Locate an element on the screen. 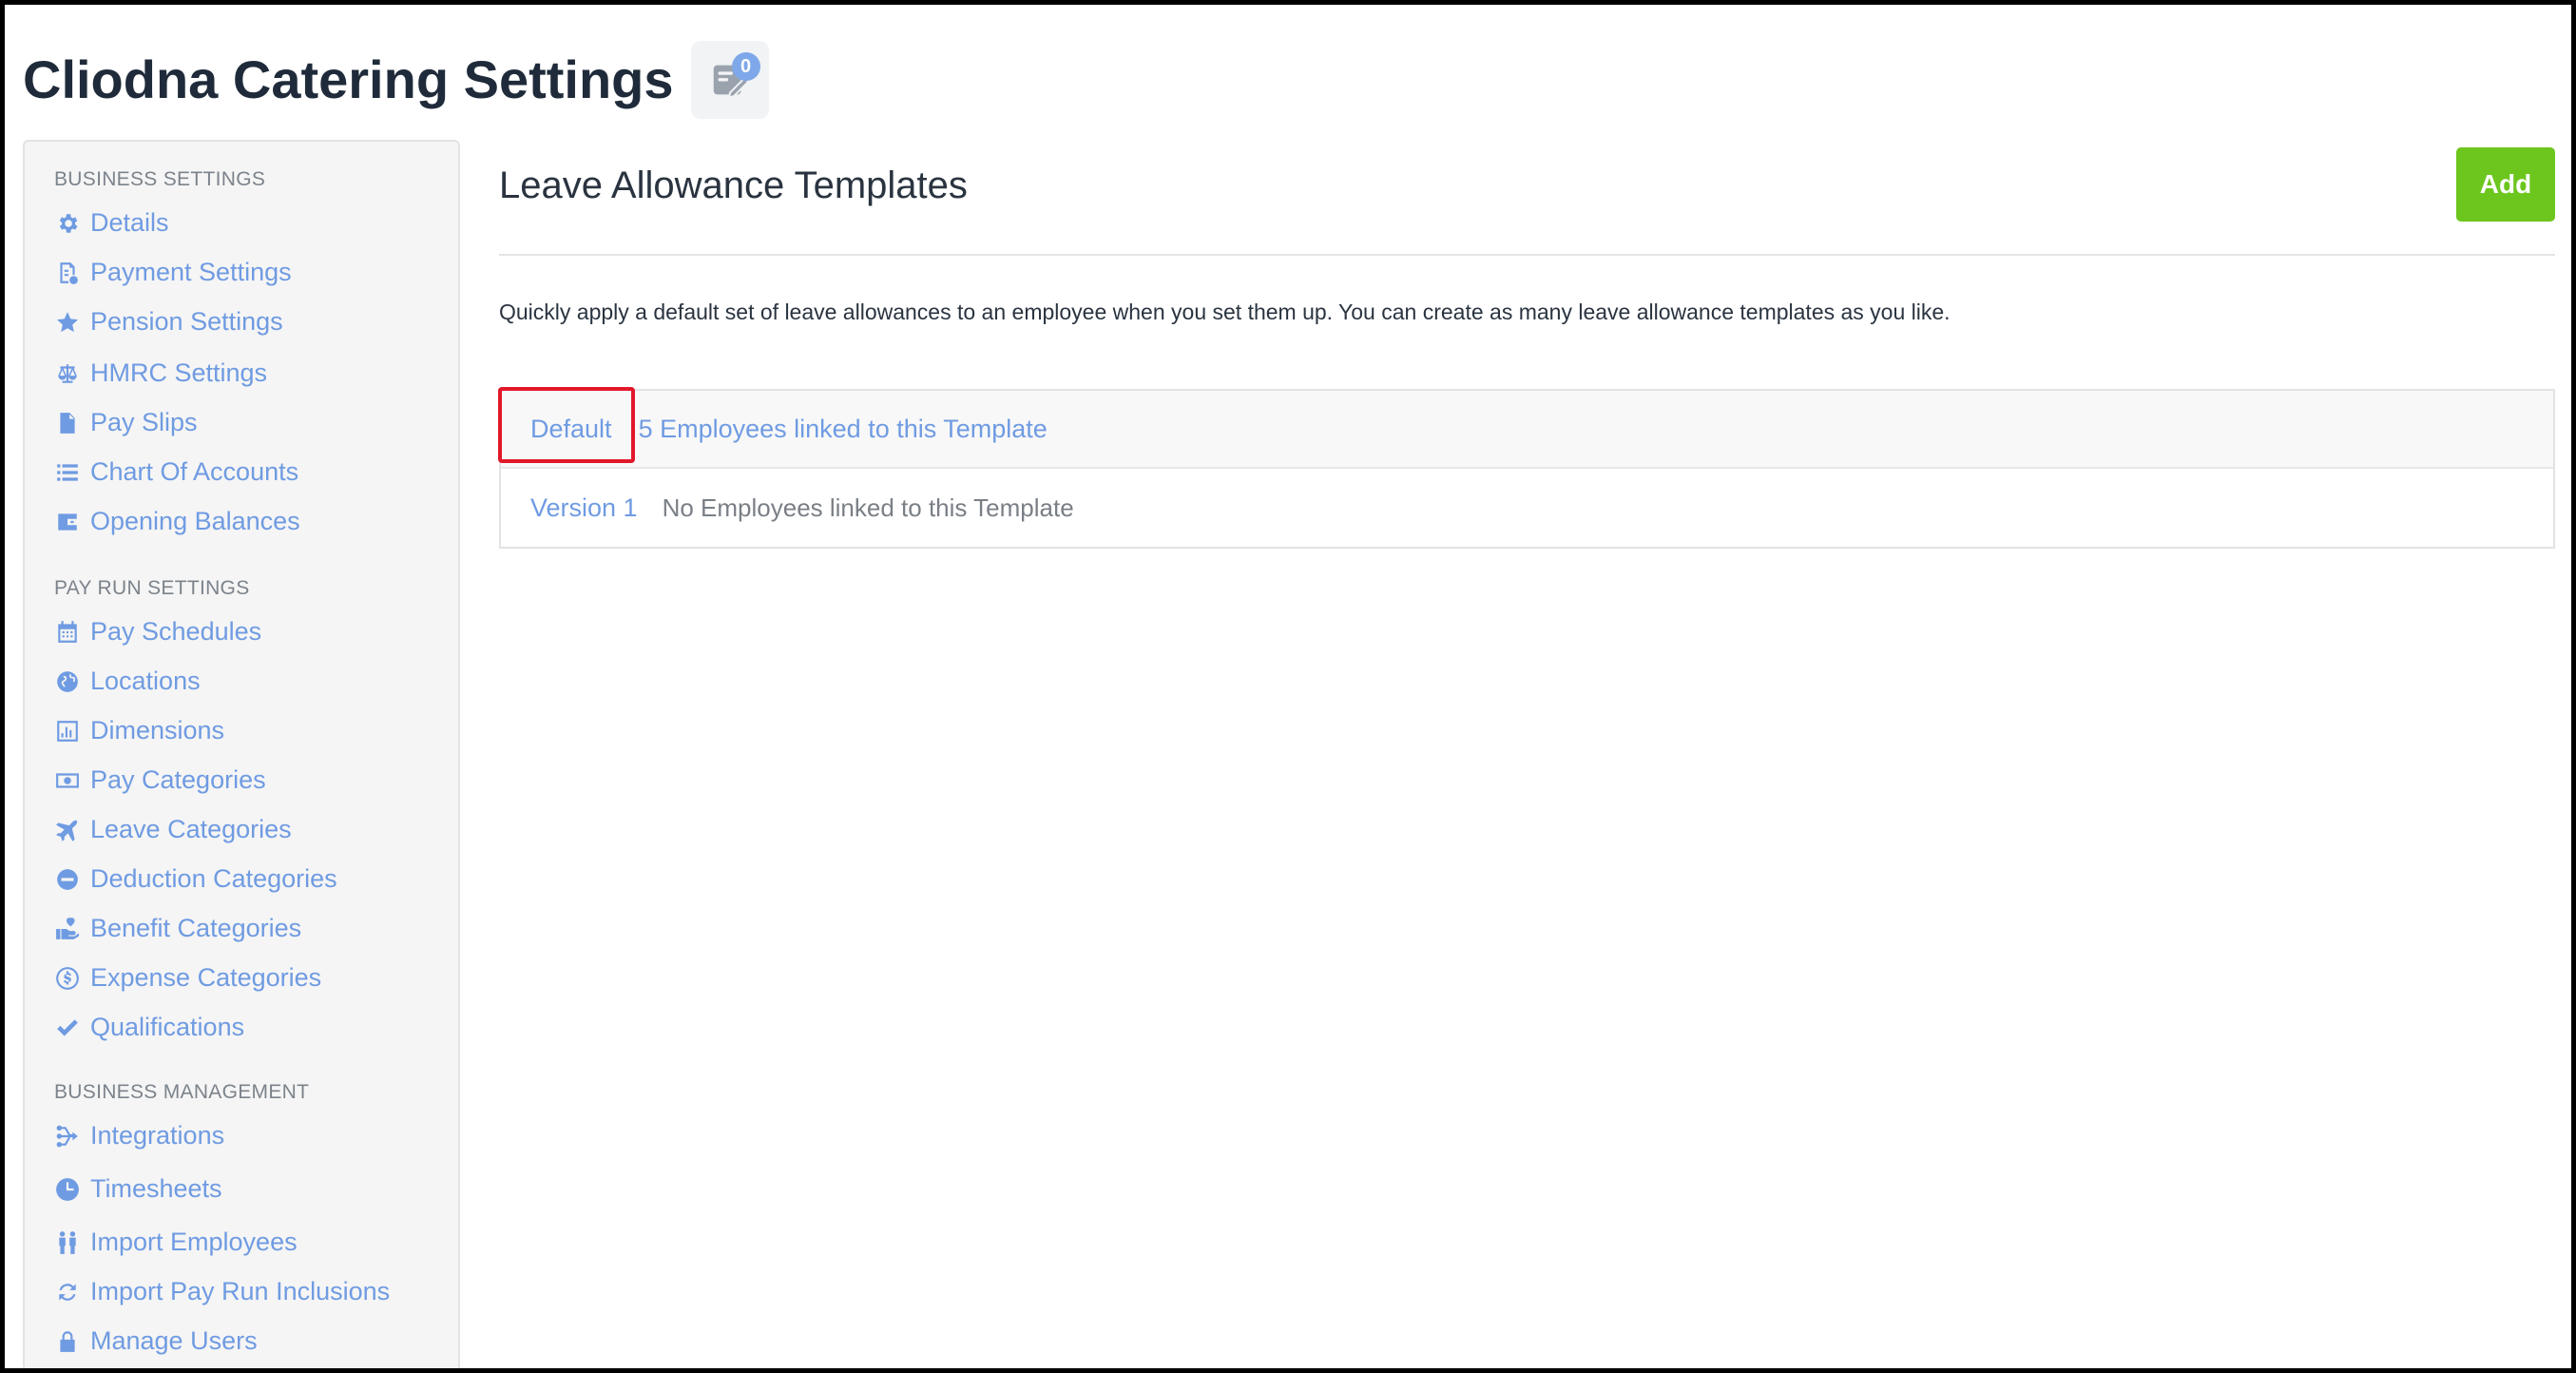  section-business-settings: BUSINESS SETTINGS is located at coordinates (160, 179).